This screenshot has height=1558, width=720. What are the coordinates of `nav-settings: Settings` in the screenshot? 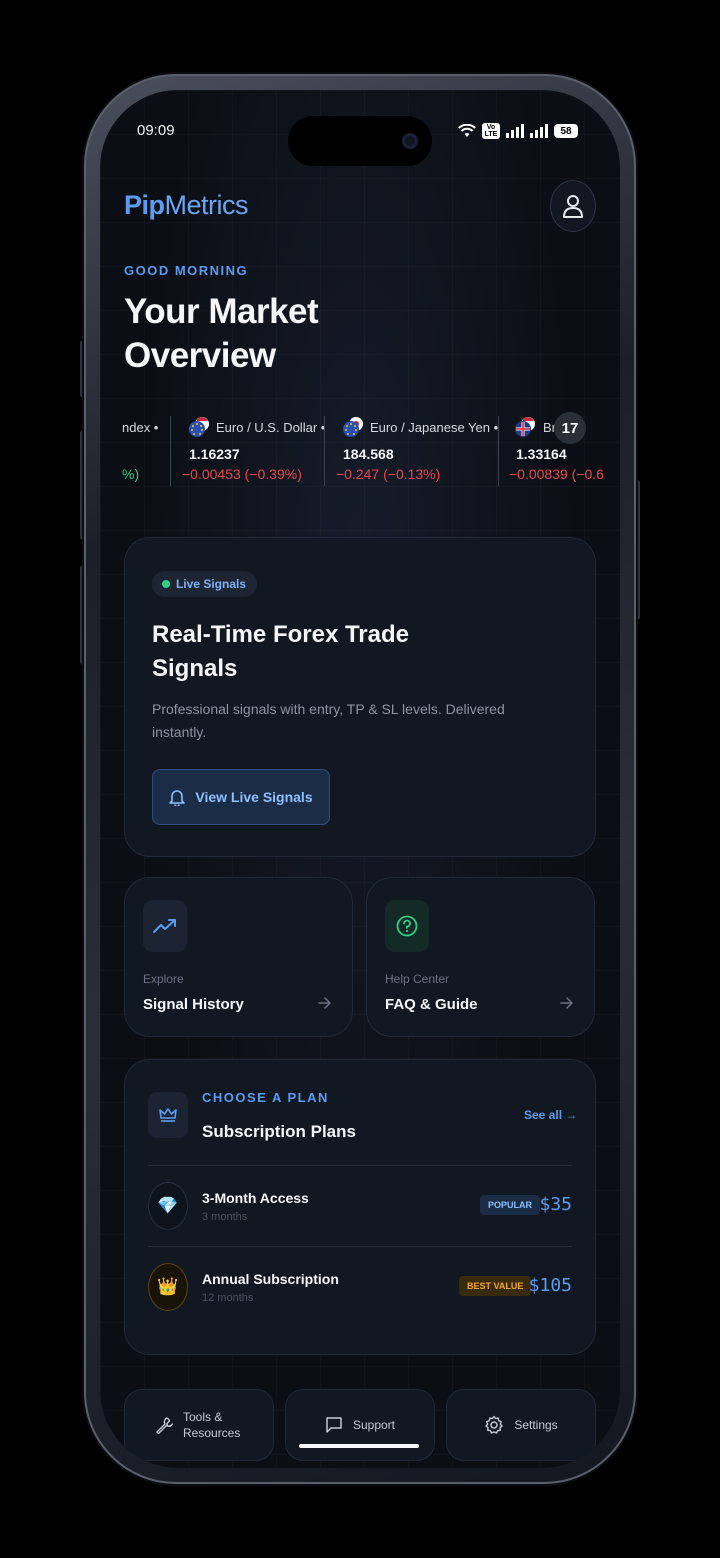 It's located at (521, 1425).